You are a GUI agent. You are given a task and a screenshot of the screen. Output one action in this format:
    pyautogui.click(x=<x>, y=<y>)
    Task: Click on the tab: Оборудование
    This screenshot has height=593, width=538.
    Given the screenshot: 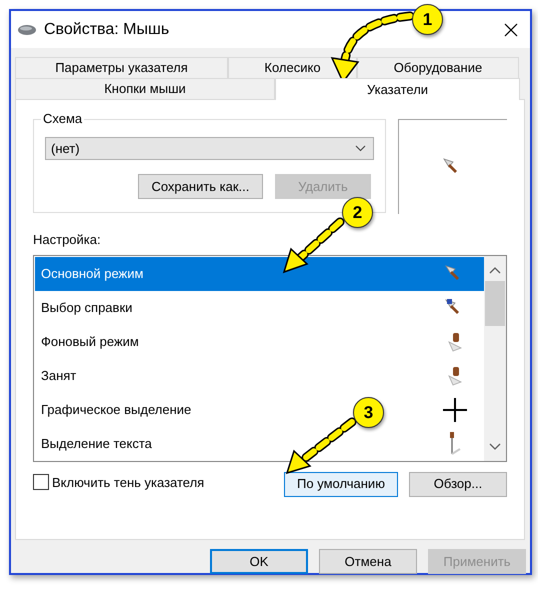 What is the action you would take?
    pyautogui.click(x=438, y=67)
    